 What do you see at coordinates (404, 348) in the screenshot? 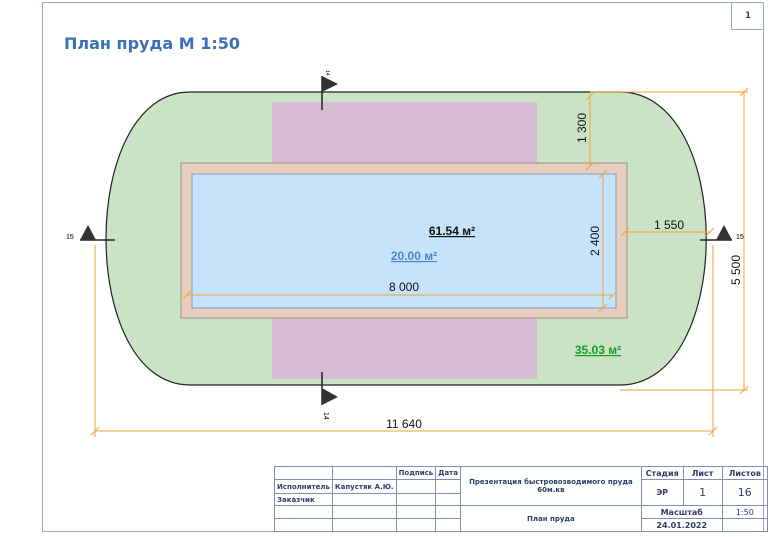
I see `deck-bottom` at bounding box center [404, 348].